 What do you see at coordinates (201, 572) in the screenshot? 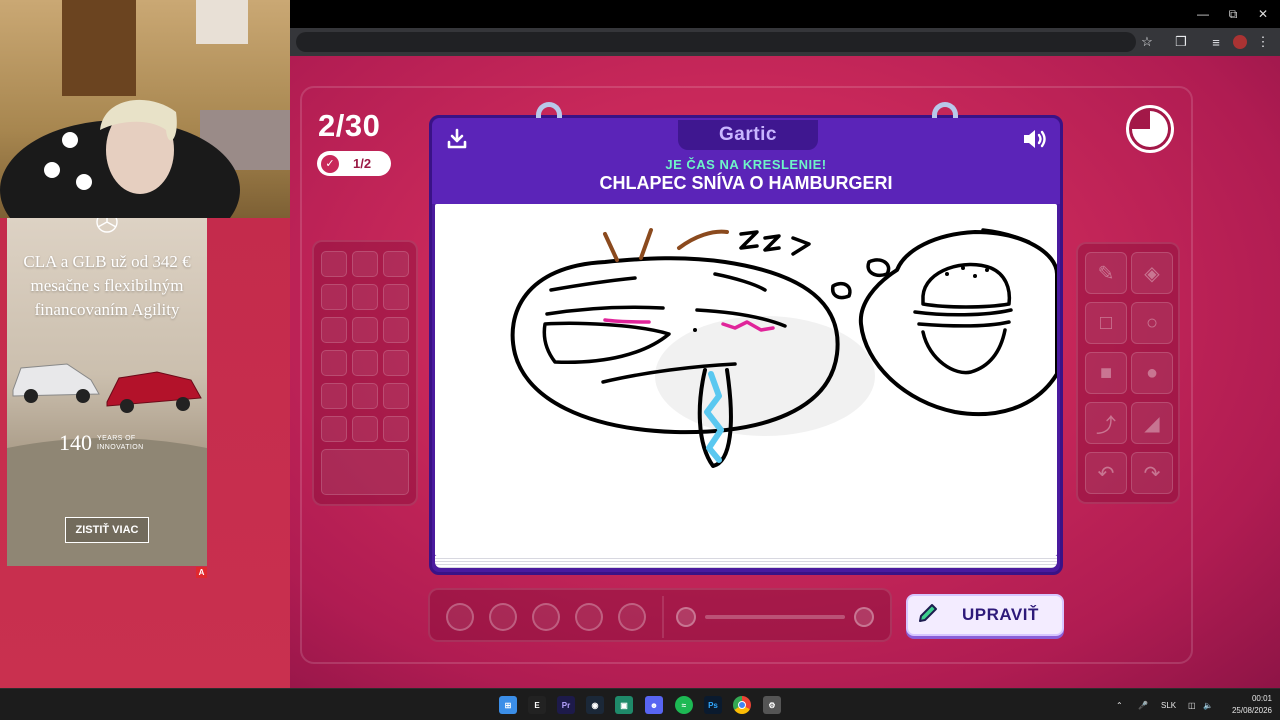
I see `ad-choices-badge: A` at bounding box center [201, 572].